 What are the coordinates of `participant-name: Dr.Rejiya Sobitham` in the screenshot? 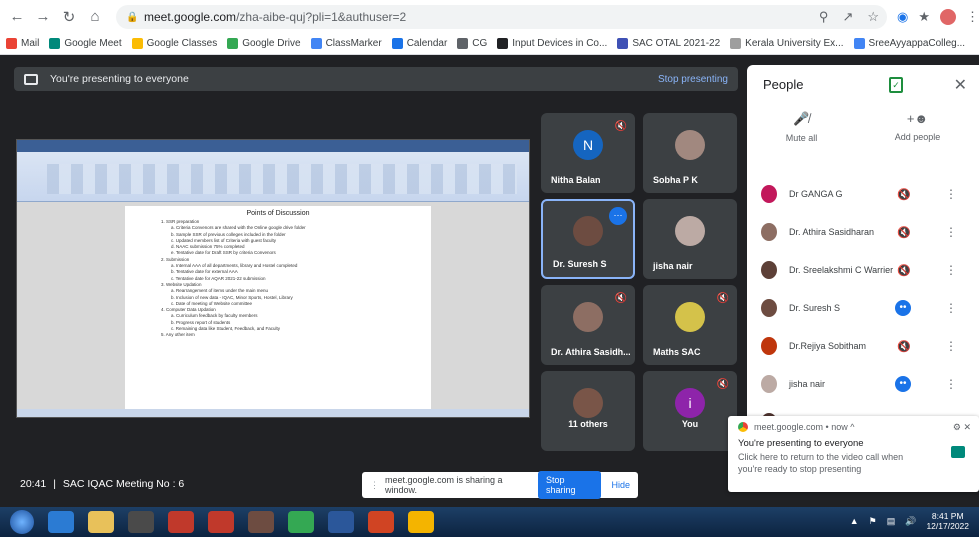 It's located at (828, 346).